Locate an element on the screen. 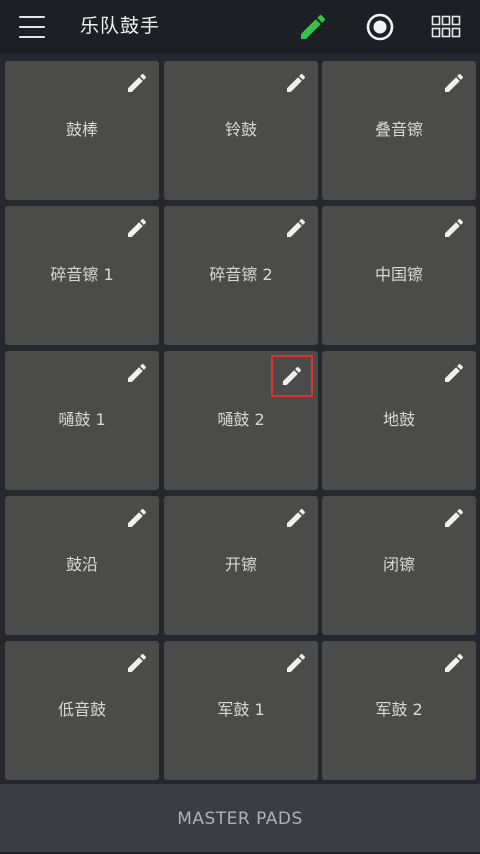  drum-pad: 军鼓 2 is located at coordinates (399, 710).